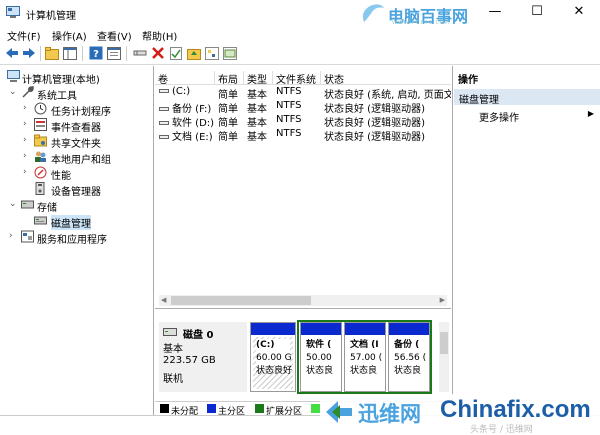  What do you see at coordinates (170, 332) in the screenshot?
I see `disk-icon` at bounding box center [170, 332].